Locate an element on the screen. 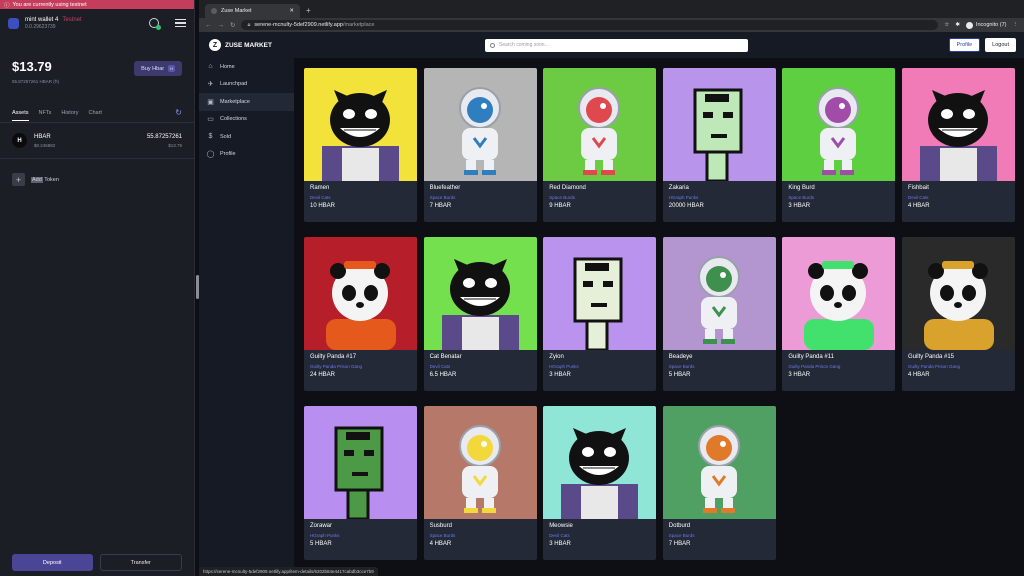 This screenshot has width=1024, height=576. bookmark-star-icon: ☆ is located at coordinates (946, 25).